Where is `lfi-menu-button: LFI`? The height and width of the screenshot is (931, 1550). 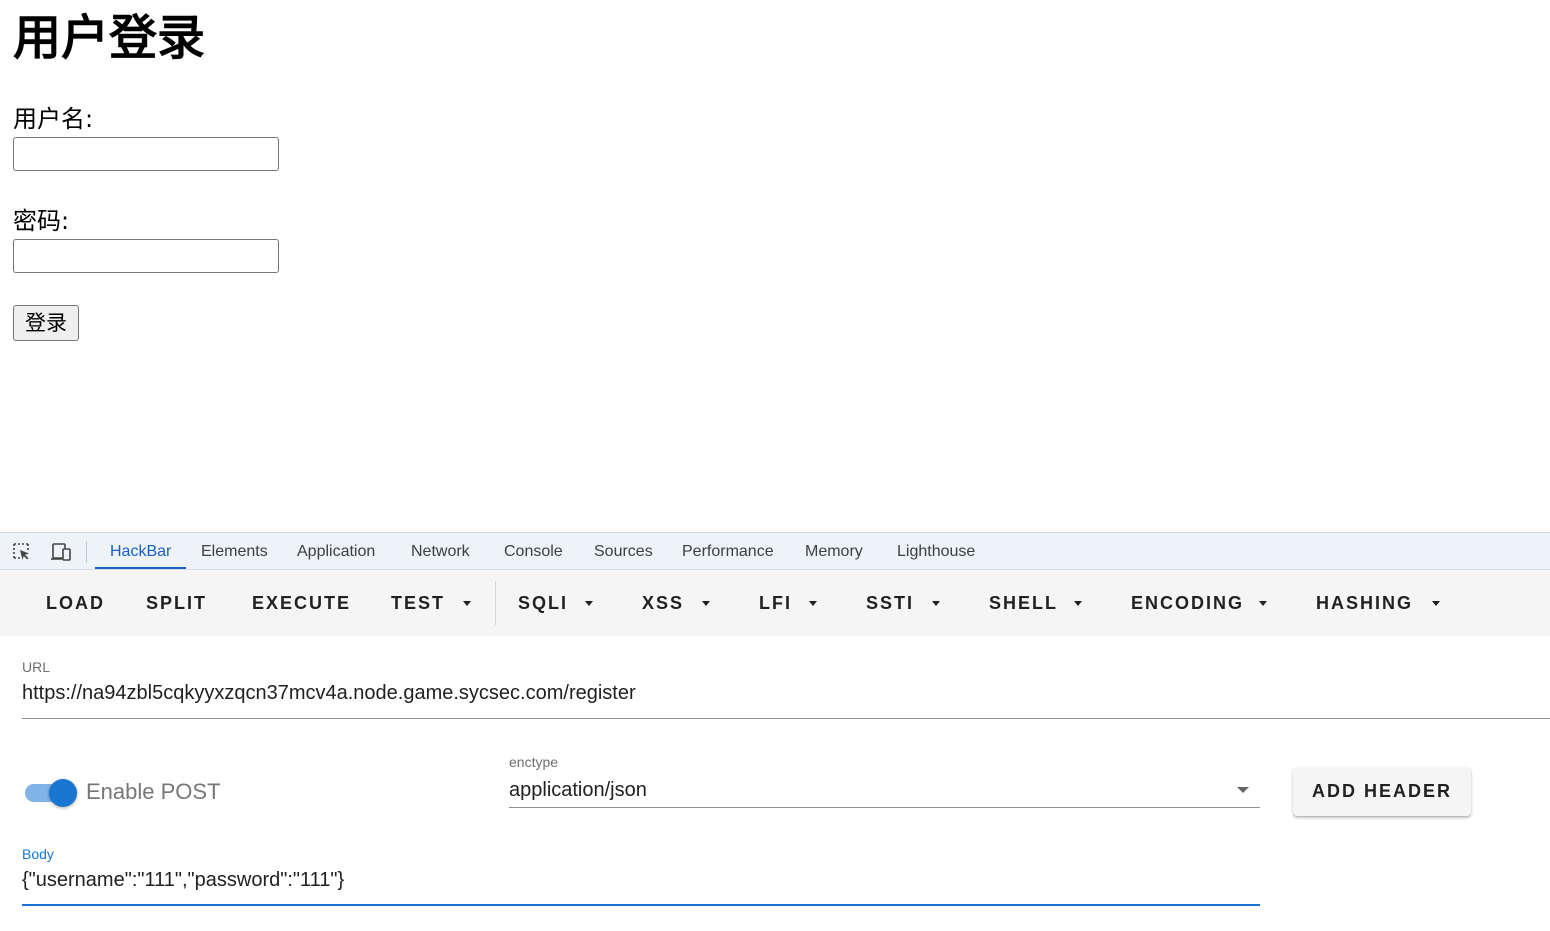 lfi-menu-button: LFI is located at coordinates (775, 603).